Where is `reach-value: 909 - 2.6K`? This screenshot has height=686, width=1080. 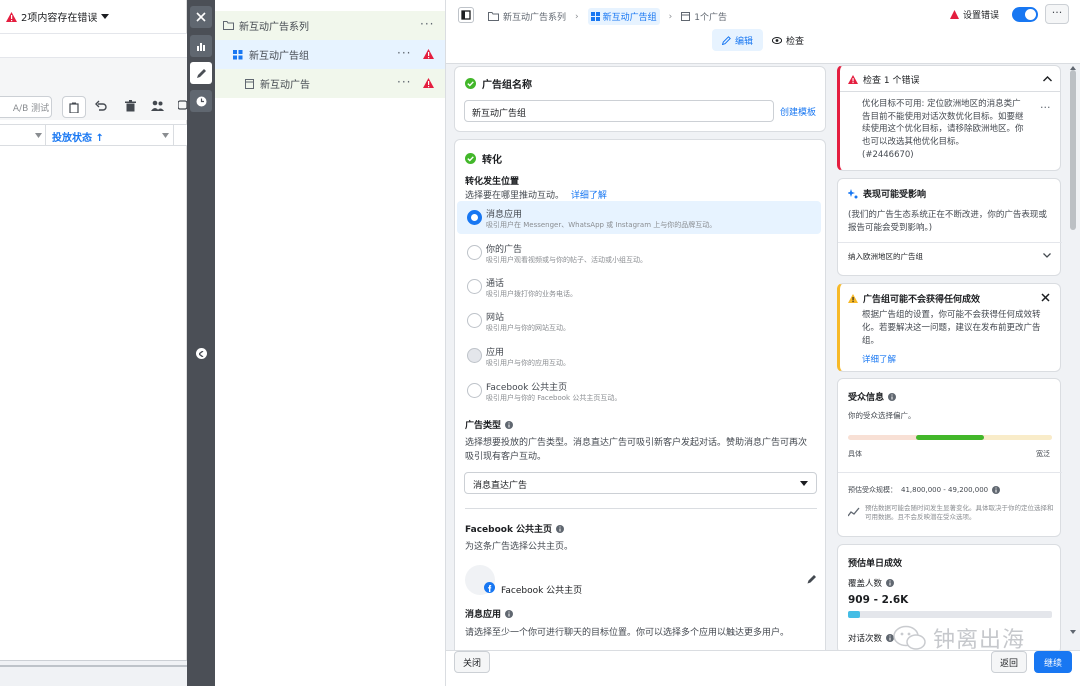
reach-value: 909 - 2.6K is located at coordinates (878, 600).